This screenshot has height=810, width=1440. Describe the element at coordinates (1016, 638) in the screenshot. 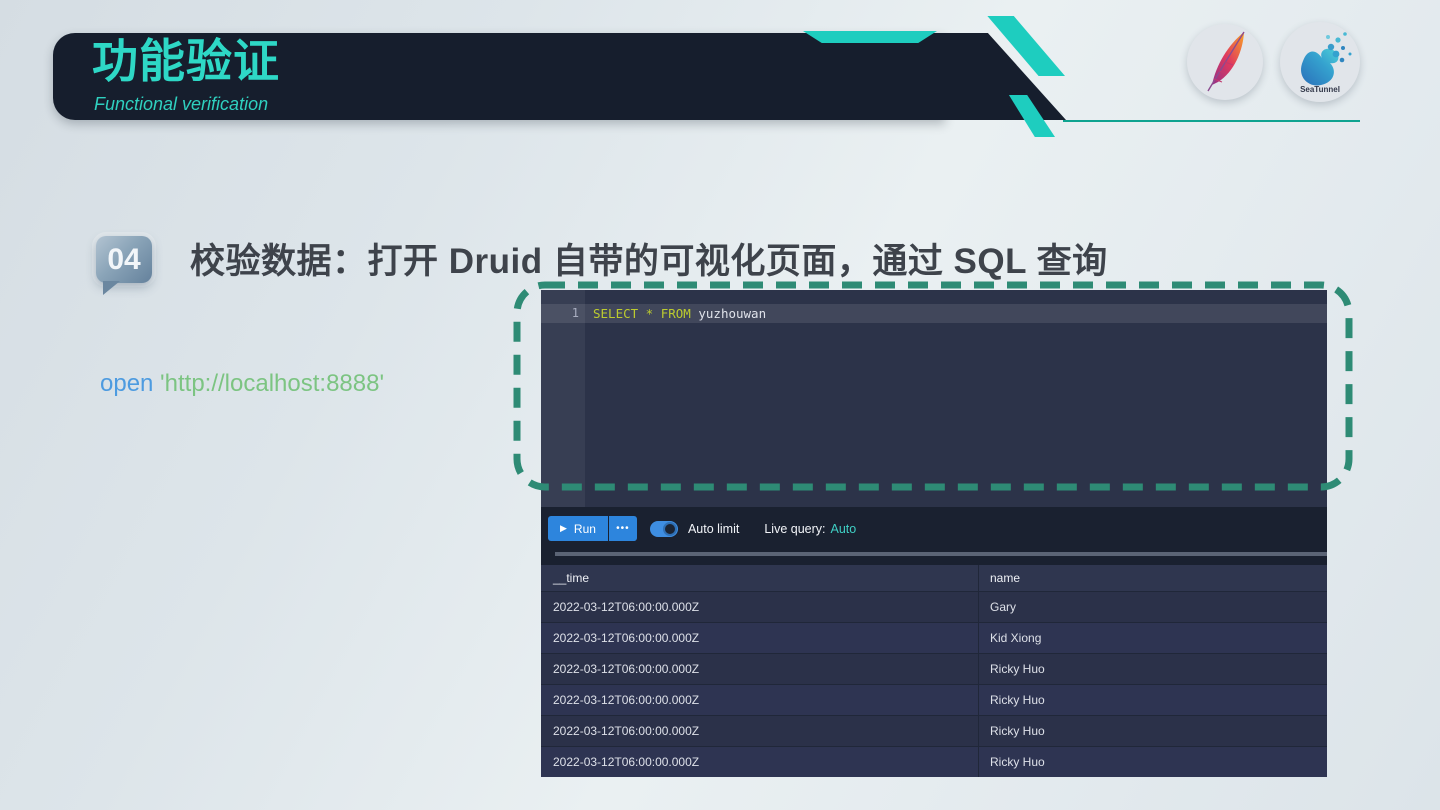

I see `cell-name: Kid Xiong` at that location.